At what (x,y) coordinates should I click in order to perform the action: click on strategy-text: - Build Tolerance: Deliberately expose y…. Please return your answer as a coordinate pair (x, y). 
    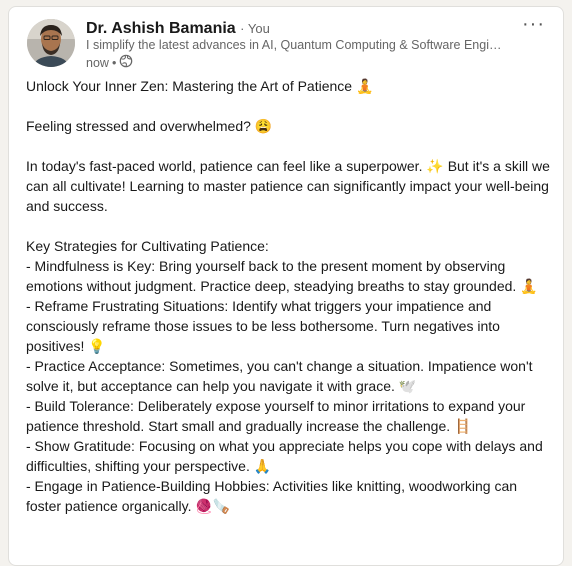
    Looking at the image, I should click on (276, 416).